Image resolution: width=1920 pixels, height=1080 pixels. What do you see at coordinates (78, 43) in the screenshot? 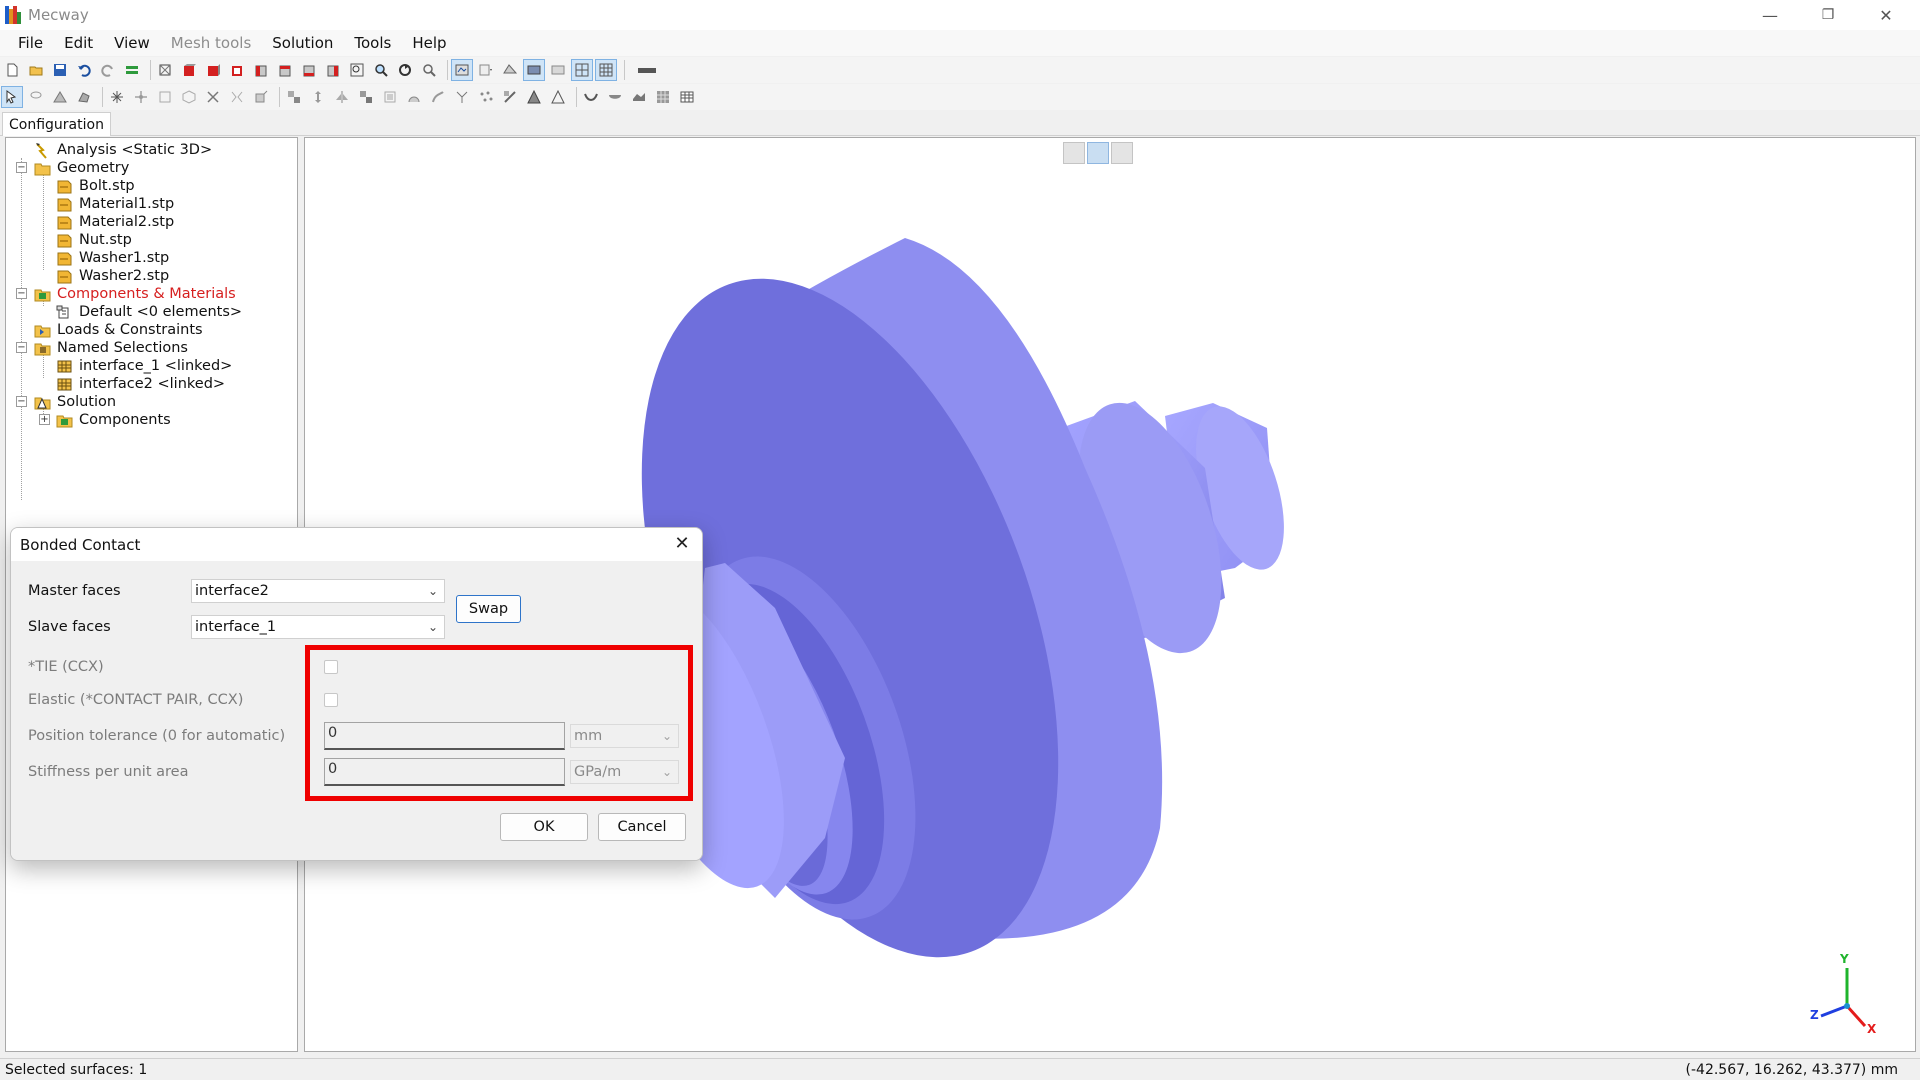
I see `menu-edit: Edit` at bounding box center [78, 43].